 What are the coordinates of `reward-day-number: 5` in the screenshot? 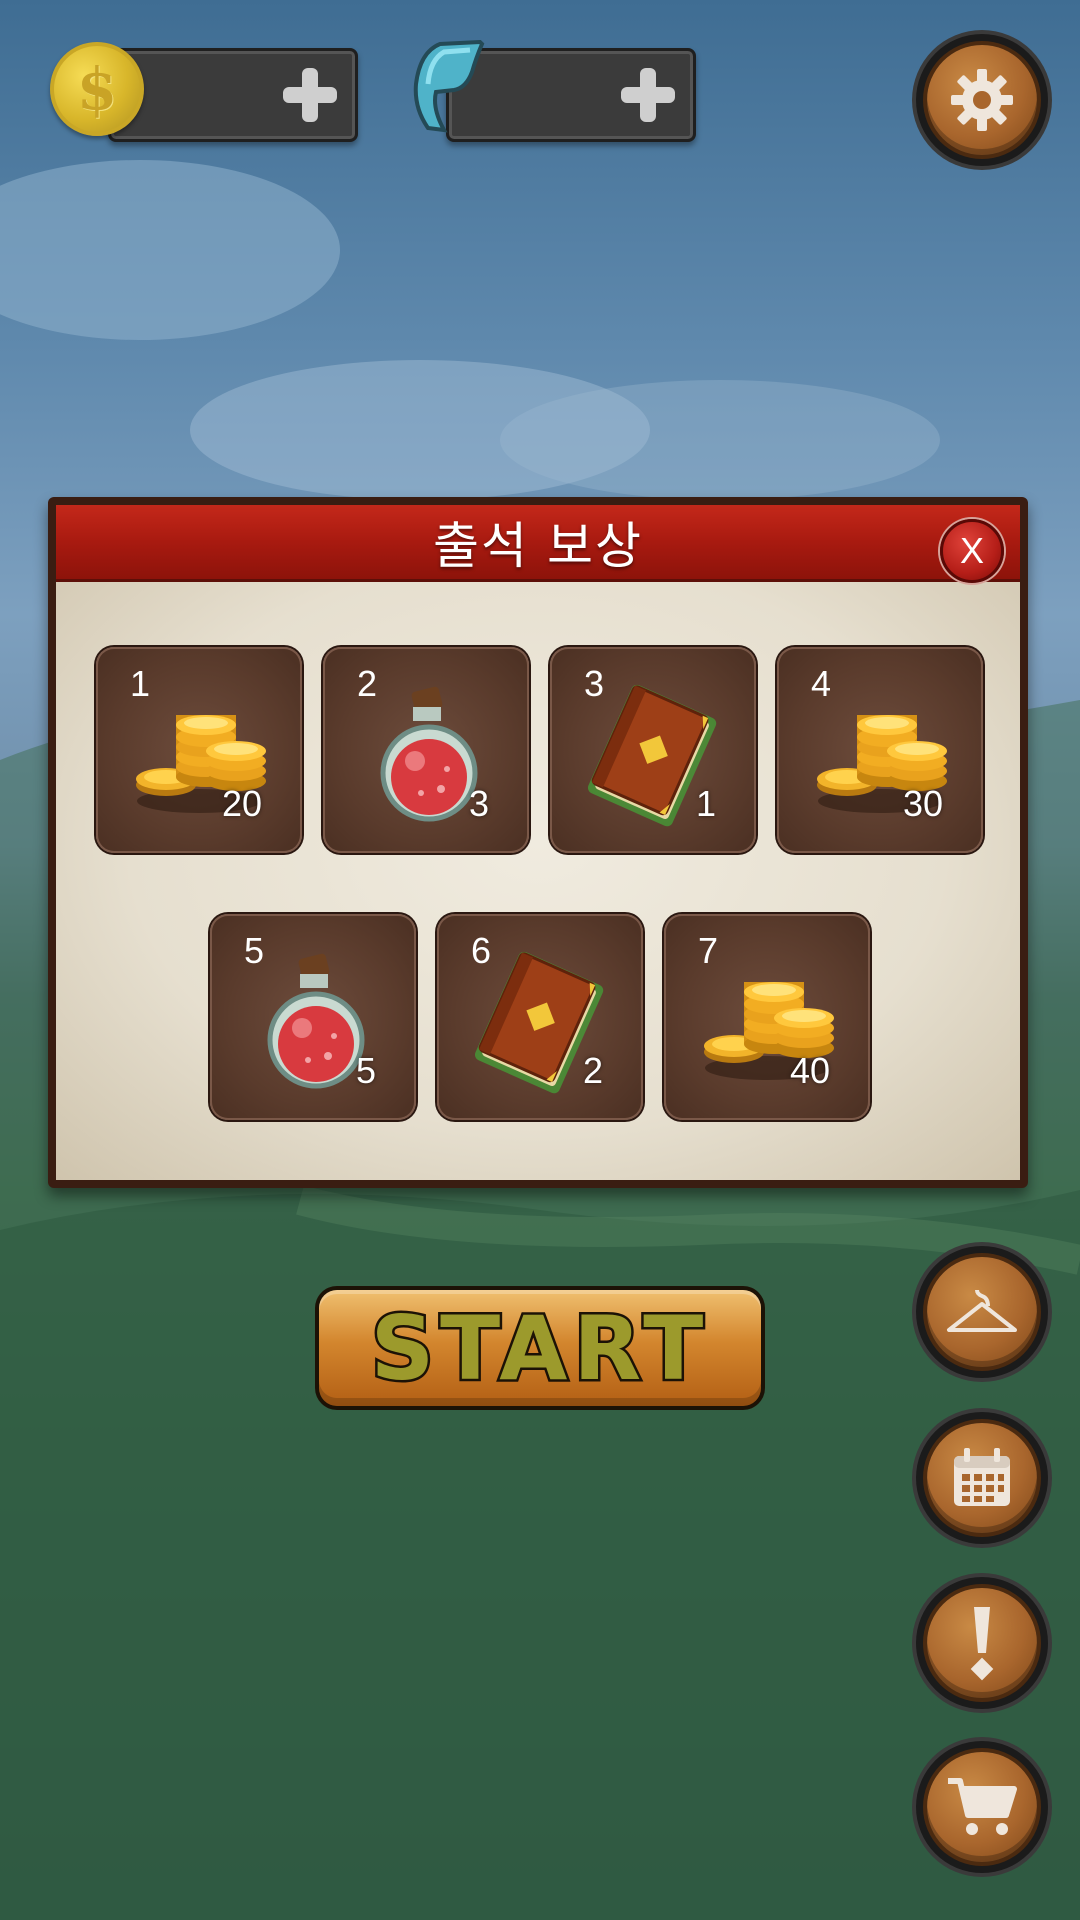 It's located at (254, 950).